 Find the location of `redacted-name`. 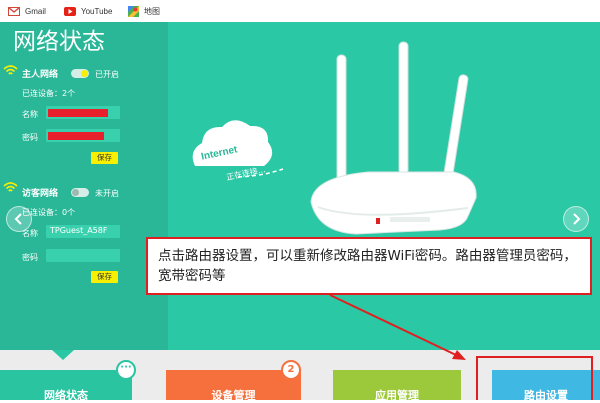

redacted-name is located at coordinates (78, 113).